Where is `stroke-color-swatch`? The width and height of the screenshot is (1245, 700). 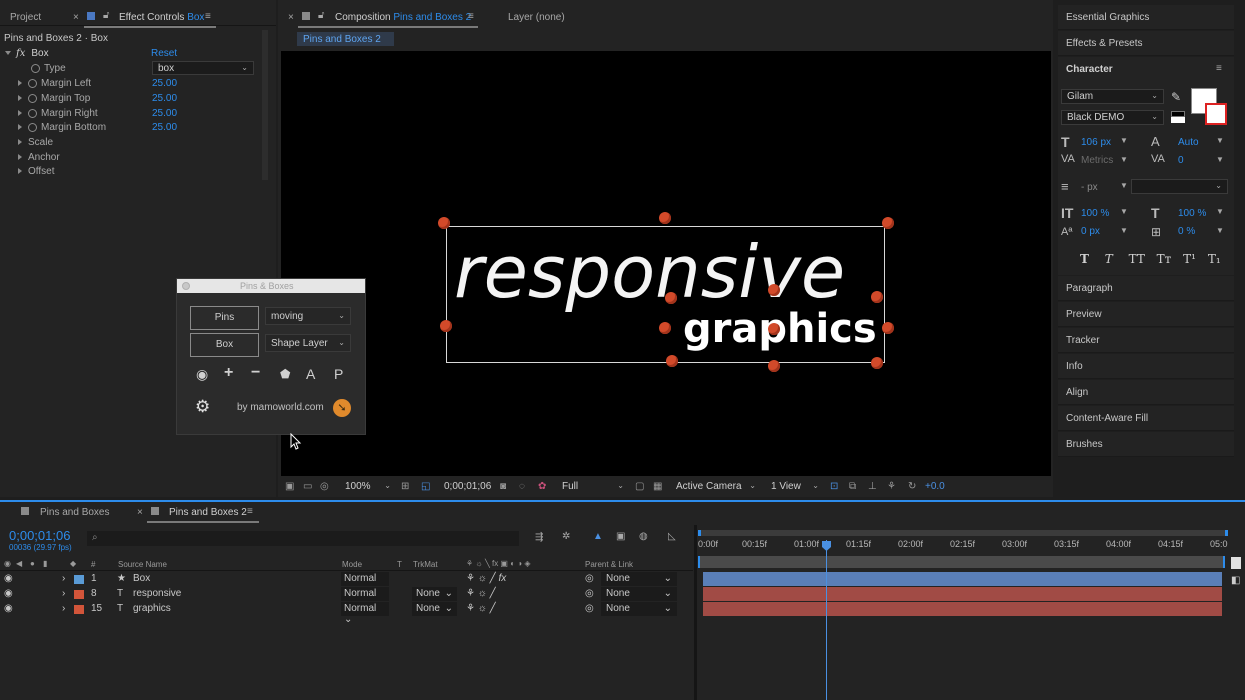 stroke-color-swatch is located at coordinates (1216, 114).